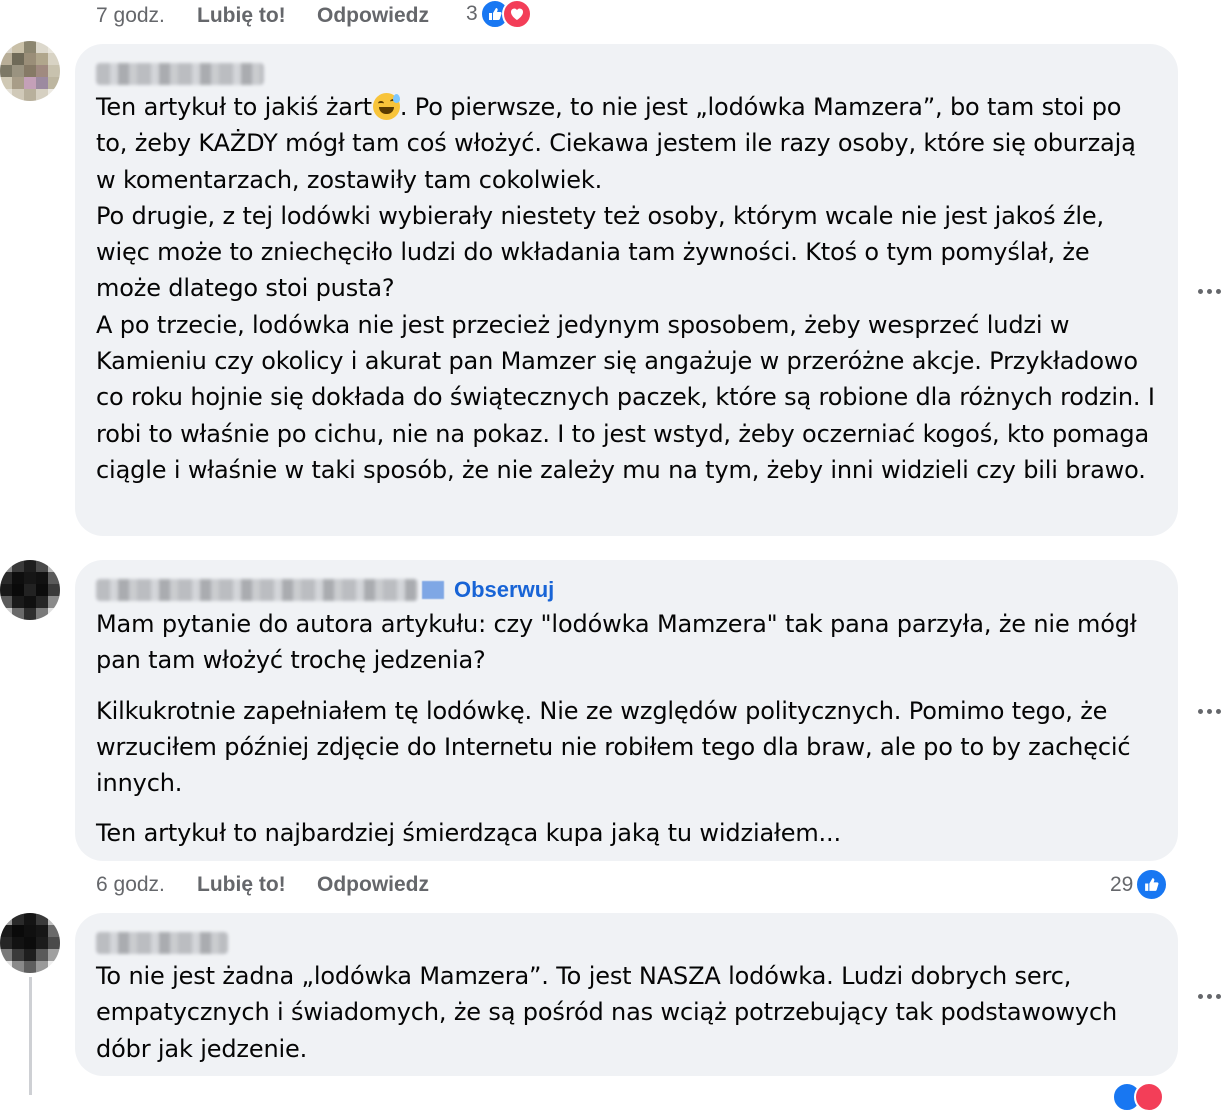  Describe the element at coordinates (386, 106) in the screenshot. I see `grinning-sweat-emoji` at that location.